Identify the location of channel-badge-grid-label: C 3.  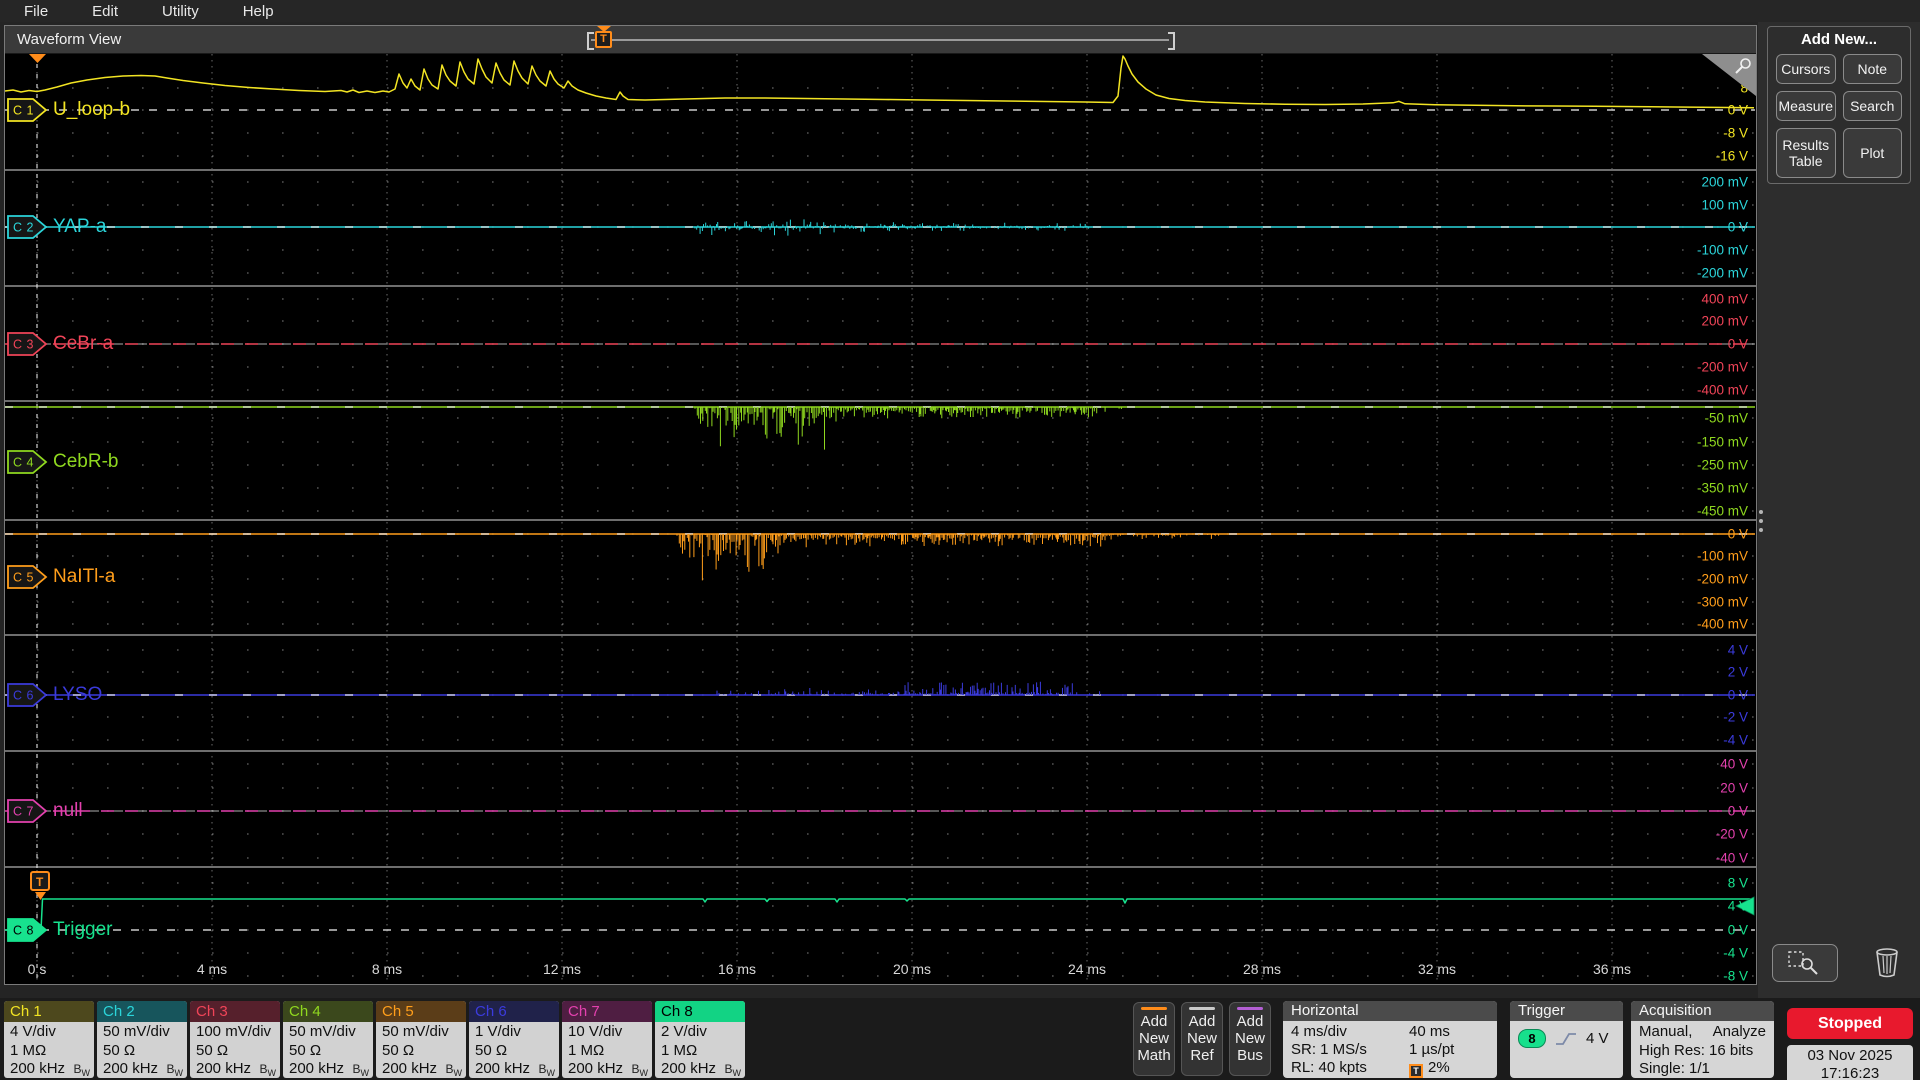
(23, 345).